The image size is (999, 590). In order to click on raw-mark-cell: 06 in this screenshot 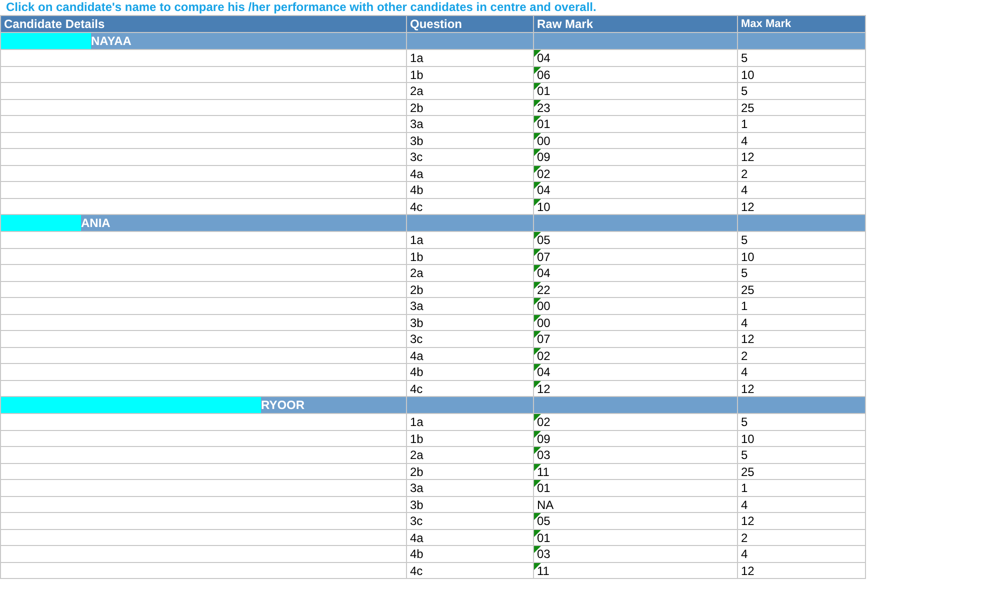, I will do `click(636, 74)`.